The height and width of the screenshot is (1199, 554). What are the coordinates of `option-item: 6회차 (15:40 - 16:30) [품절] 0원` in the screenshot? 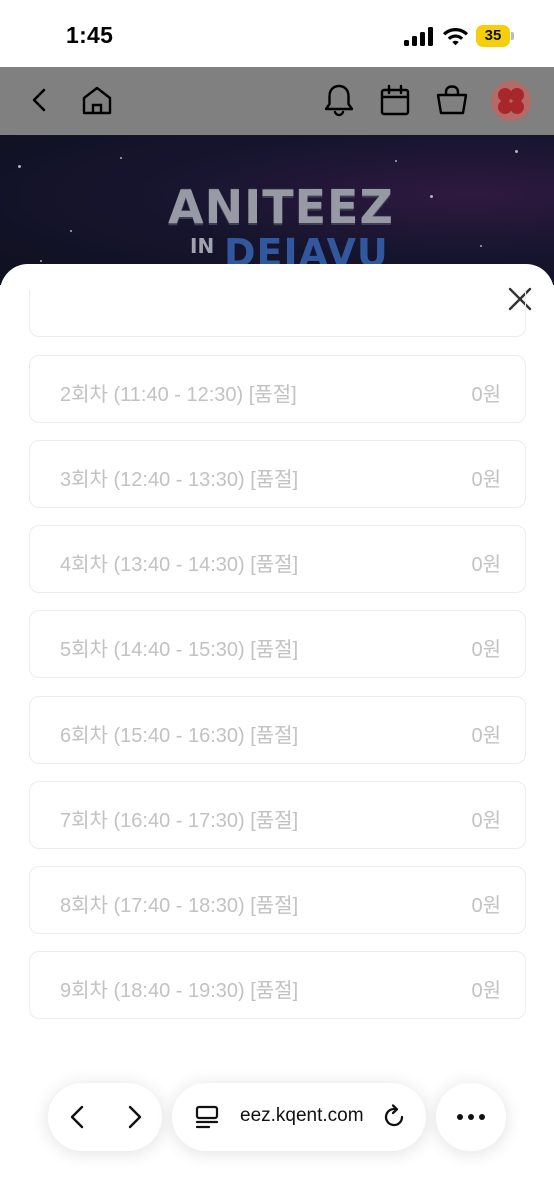 It's located at (277, 730).